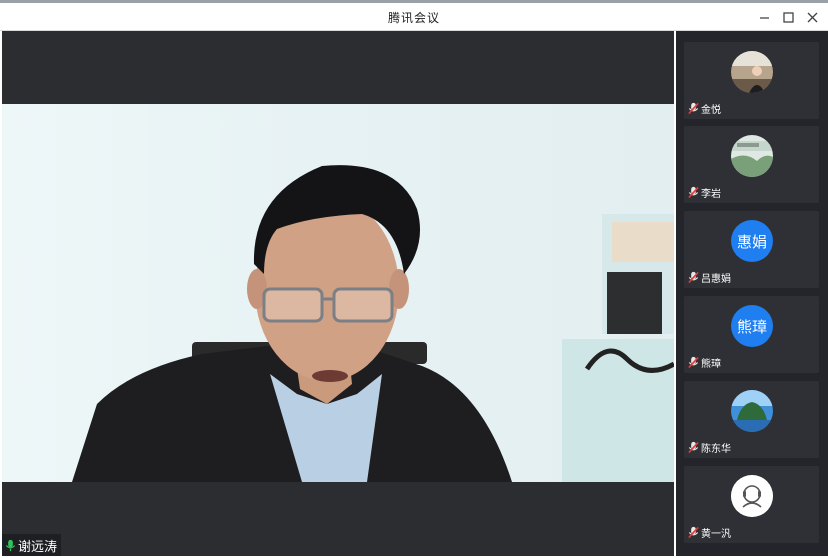 Image resolution: width=828 pixels, height=558 pixels. What do you see at coordinates (38, 547) in the screenshot?
I see `speaker-name: 谢远涛` at bounding box center [38, 547].